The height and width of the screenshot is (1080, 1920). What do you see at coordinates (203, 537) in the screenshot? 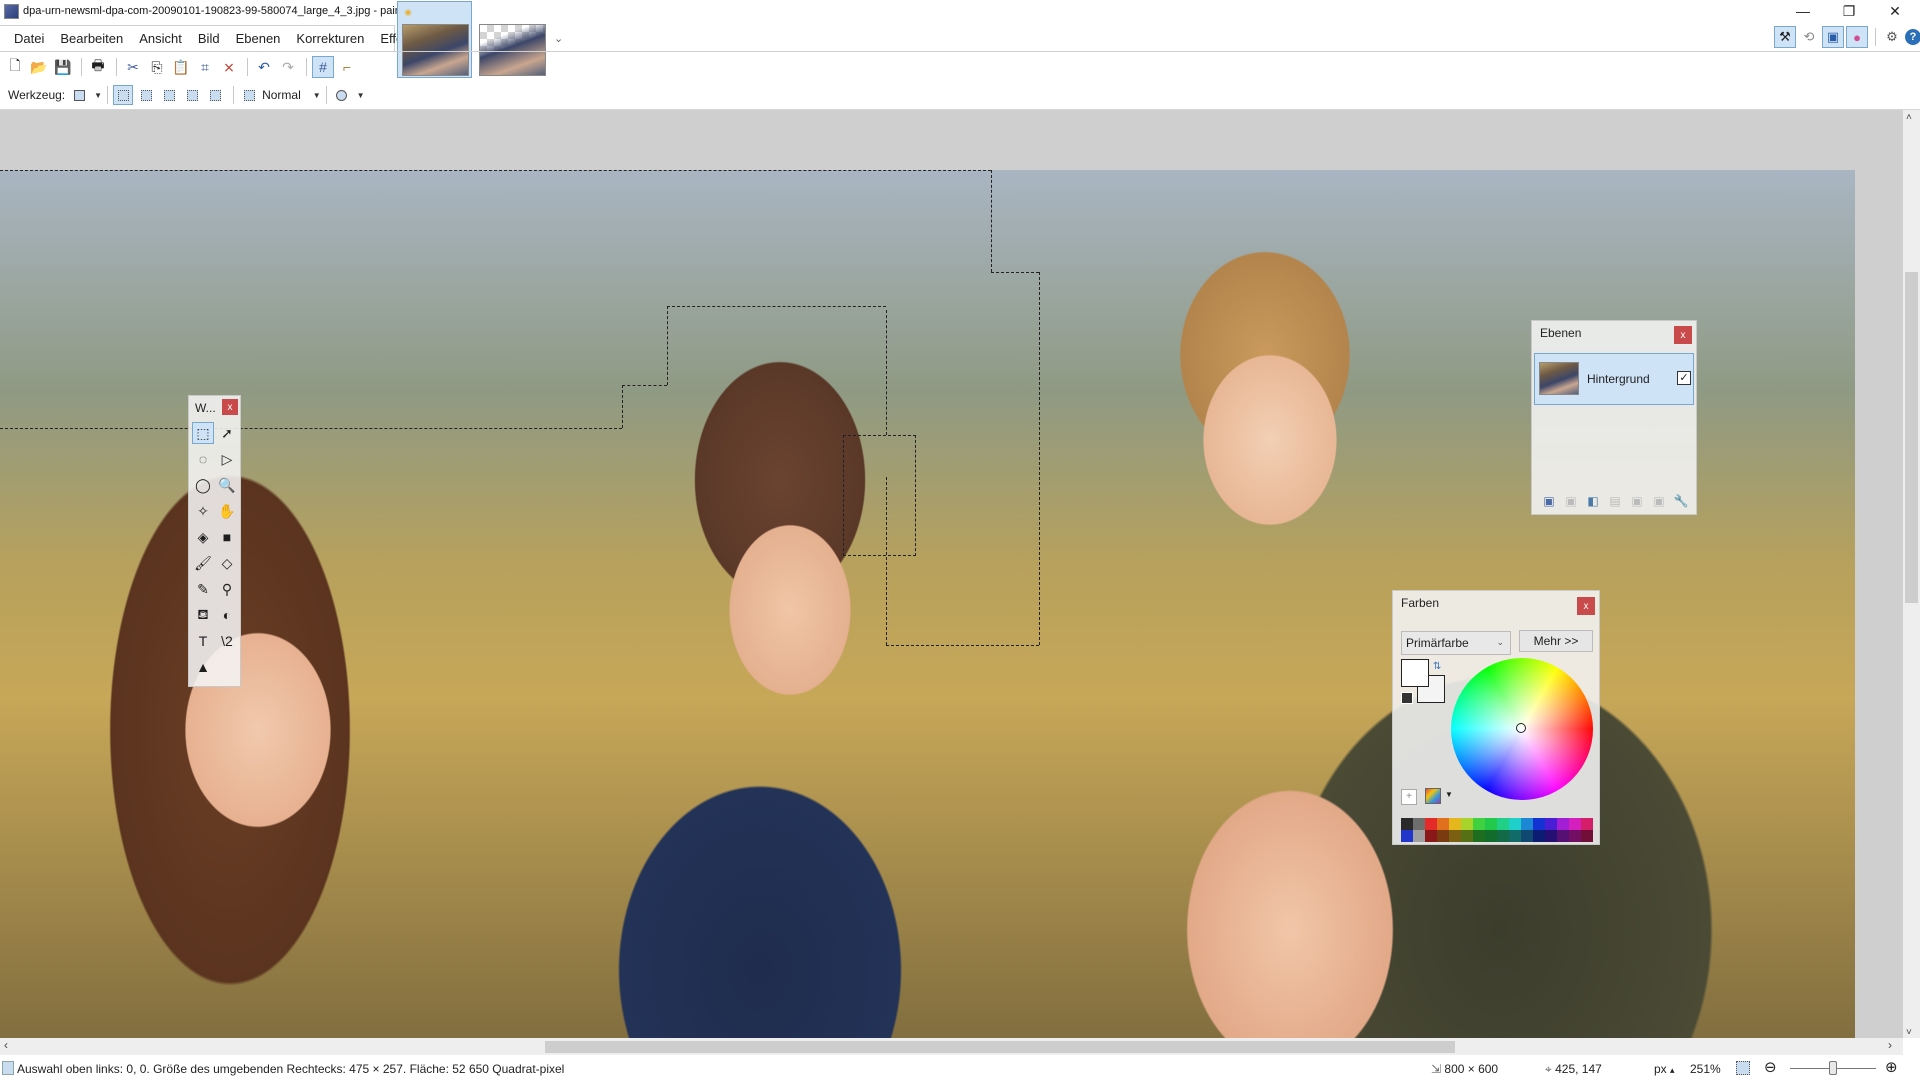
I see `paint-bucket-tool: ◈` at bounding box center [203, 537].